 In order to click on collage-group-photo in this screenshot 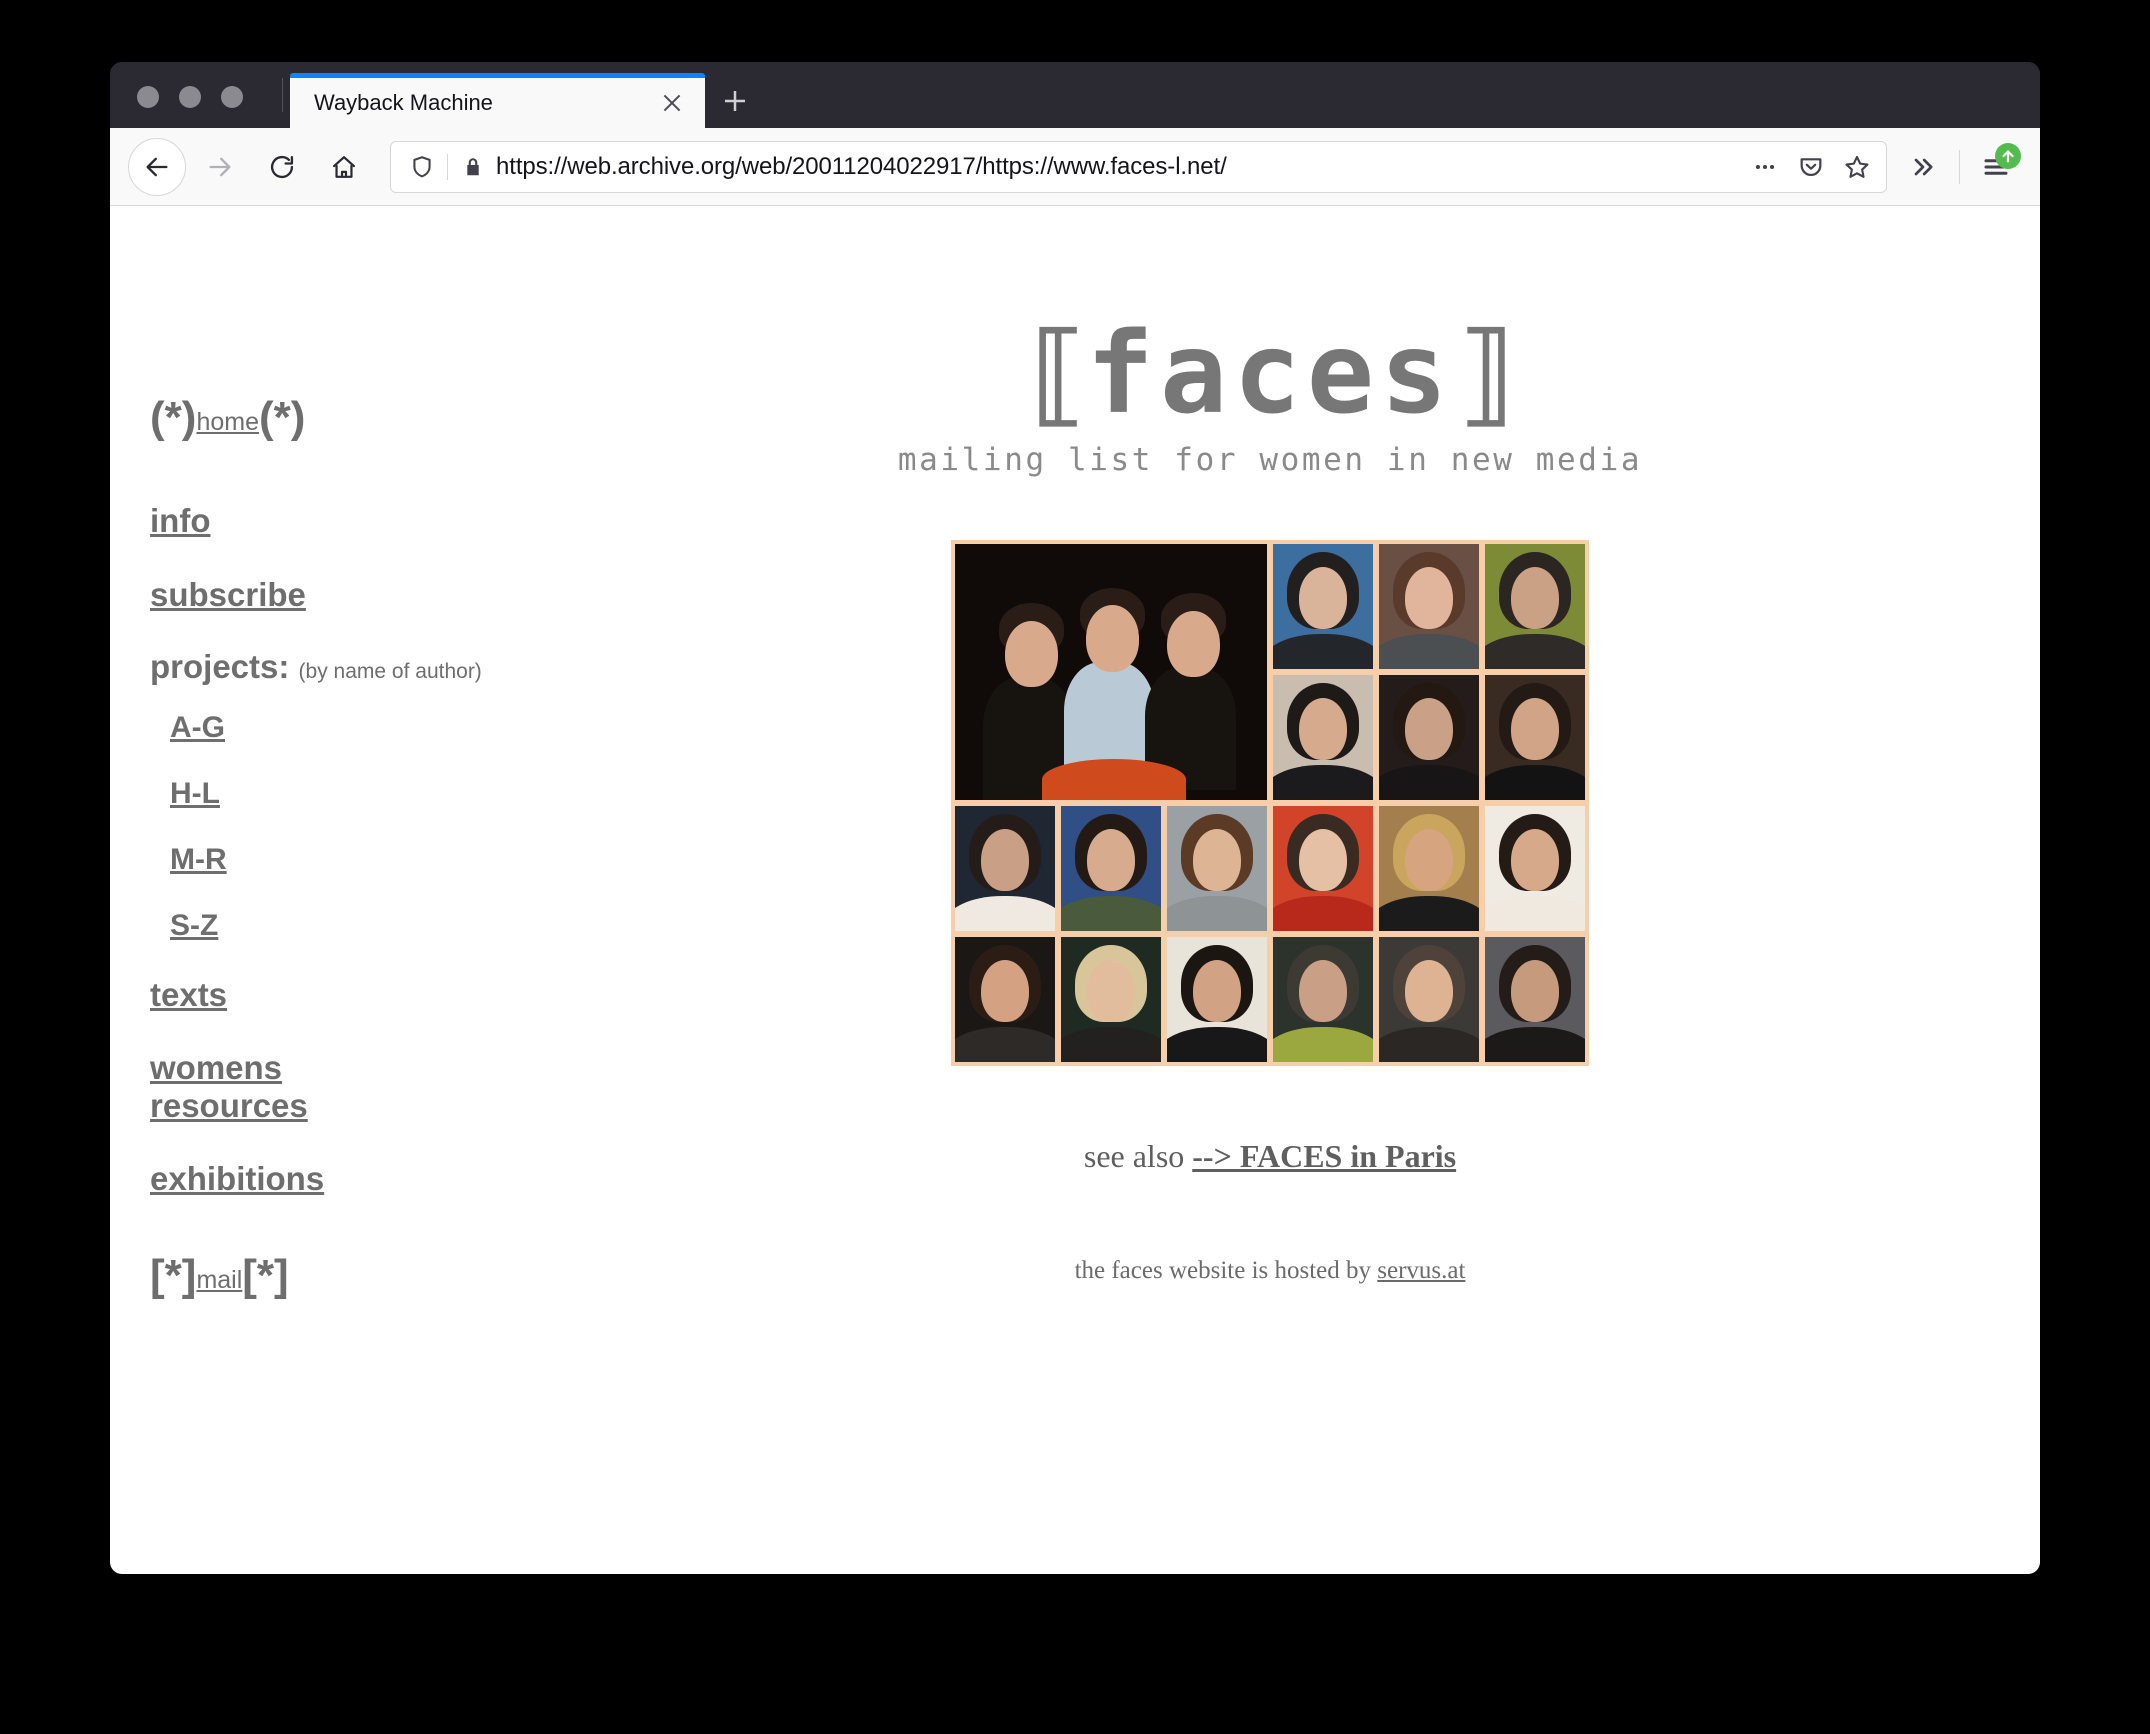, I will do `click(1111, 672)`.